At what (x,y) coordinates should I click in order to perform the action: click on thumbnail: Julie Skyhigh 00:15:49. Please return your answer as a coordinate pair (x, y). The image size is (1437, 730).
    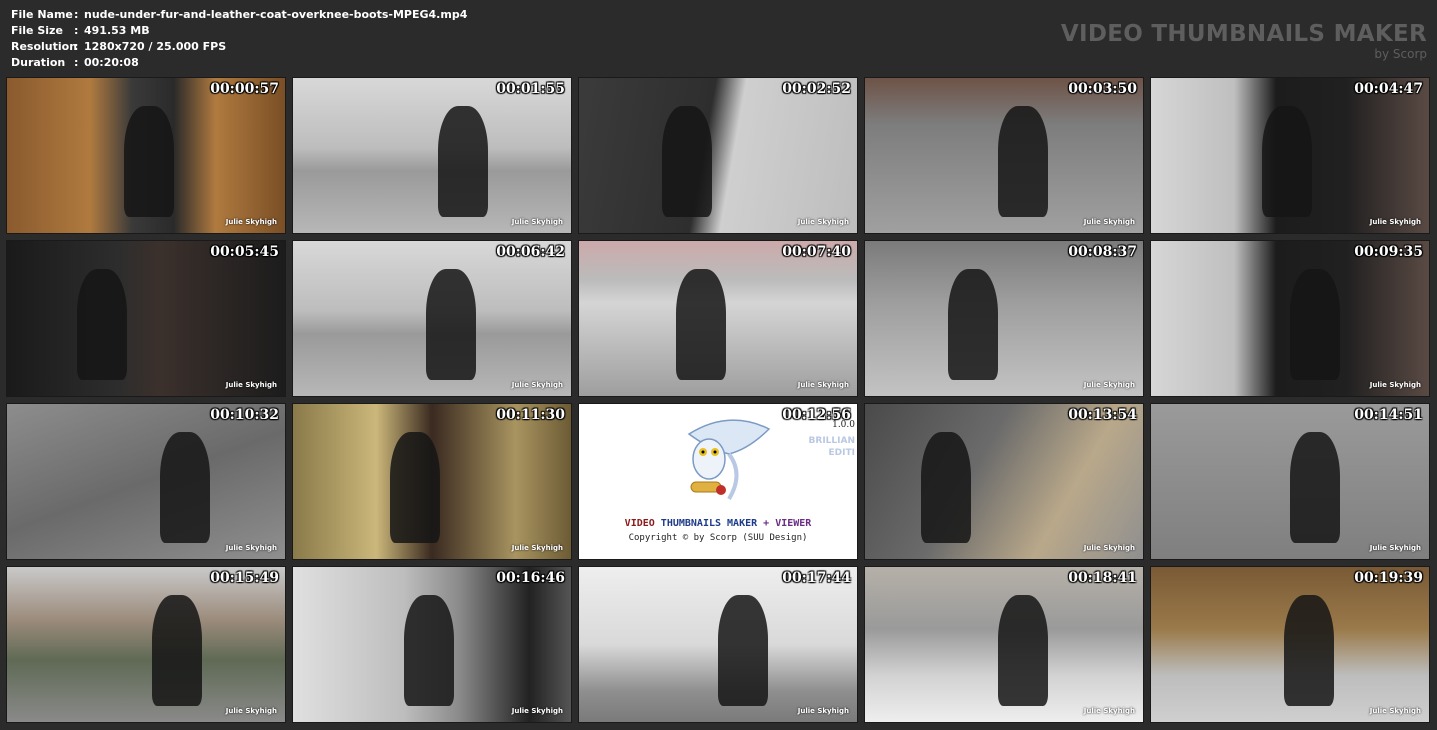
    Looking at the image, I should click on (146, 644).